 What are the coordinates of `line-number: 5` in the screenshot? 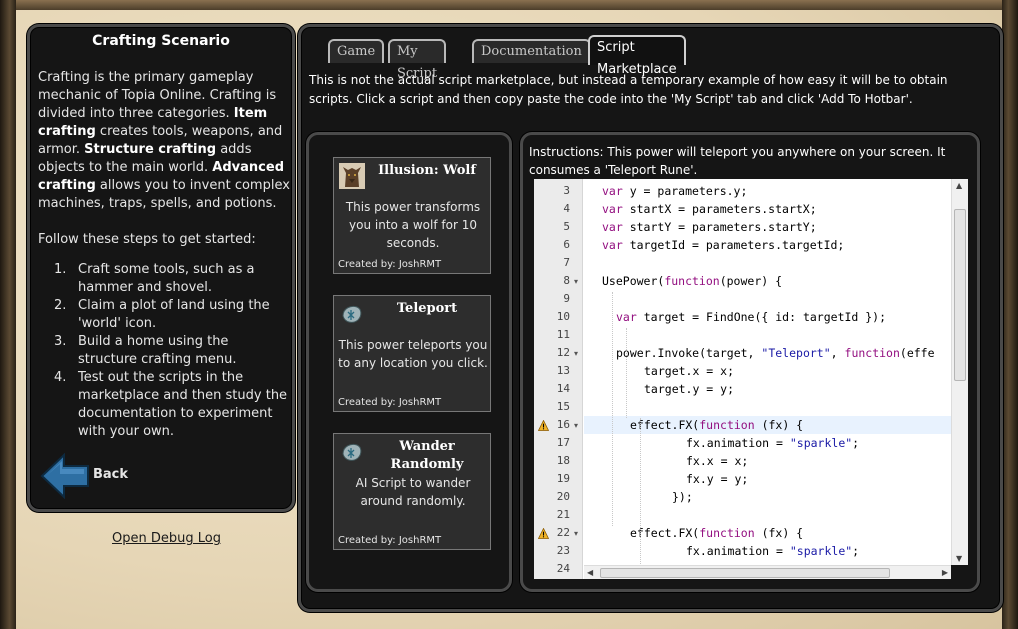 It's located at (566, 226).